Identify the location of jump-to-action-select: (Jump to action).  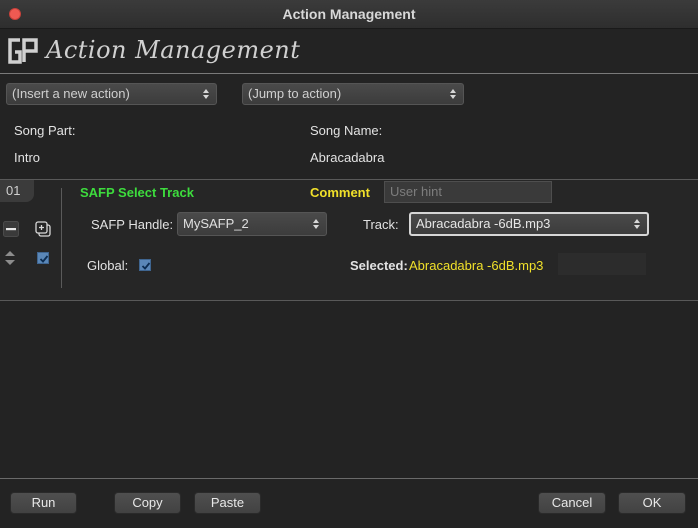
(353, 94).